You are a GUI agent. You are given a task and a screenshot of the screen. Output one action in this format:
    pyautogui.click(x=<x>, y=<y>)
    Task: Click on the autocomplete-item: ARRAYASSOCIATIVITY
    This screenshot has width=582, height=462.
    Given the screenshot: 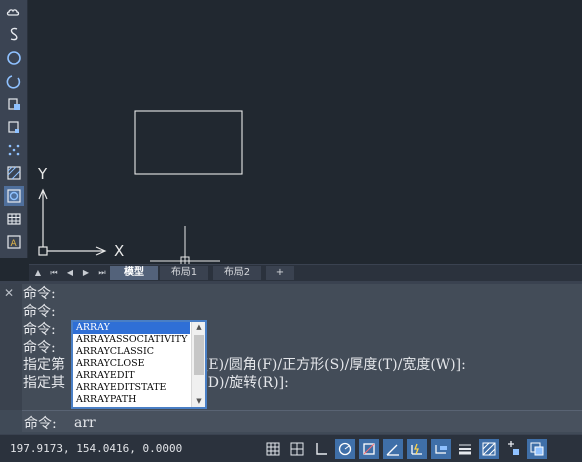 What is the action you would take?
    pyautogui.click(x=131, y=340)
    